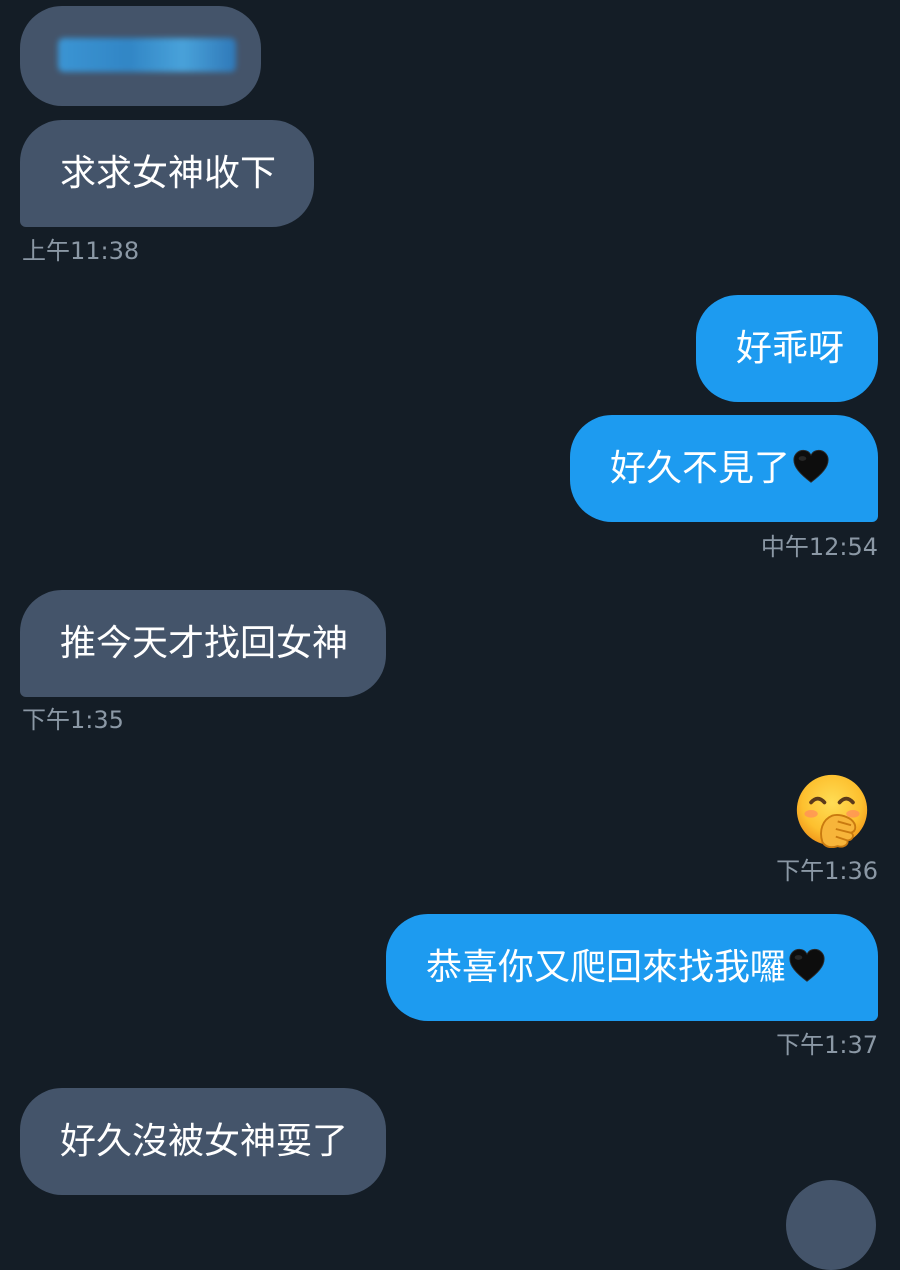  Describe the element at coordinates (832, 810) in the screenshot. I see `face-with-hand-over-mouth-icon` at that location.